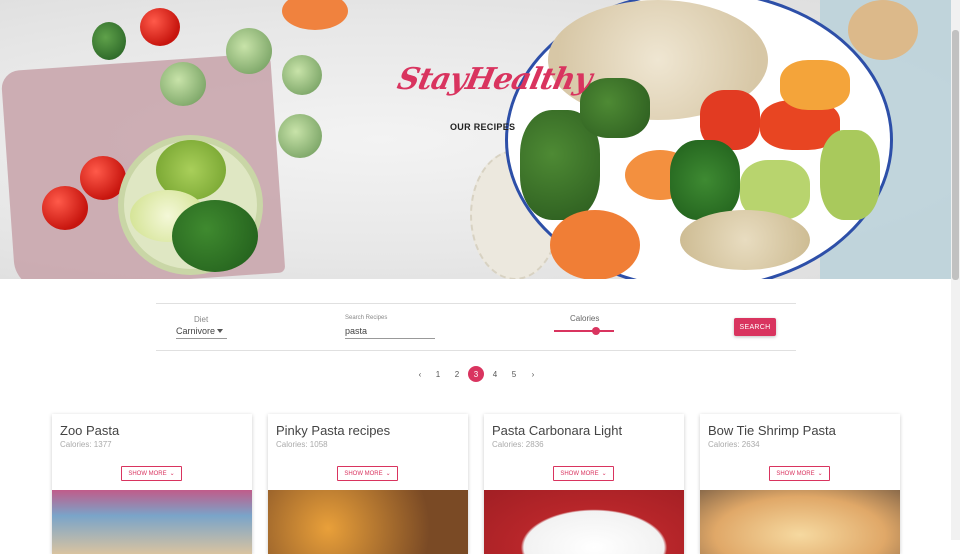 This screenshot has width=960, height=554. Describe the element at coordinates (584, 331) in the screenshot. I see `calories-slider` at that location.